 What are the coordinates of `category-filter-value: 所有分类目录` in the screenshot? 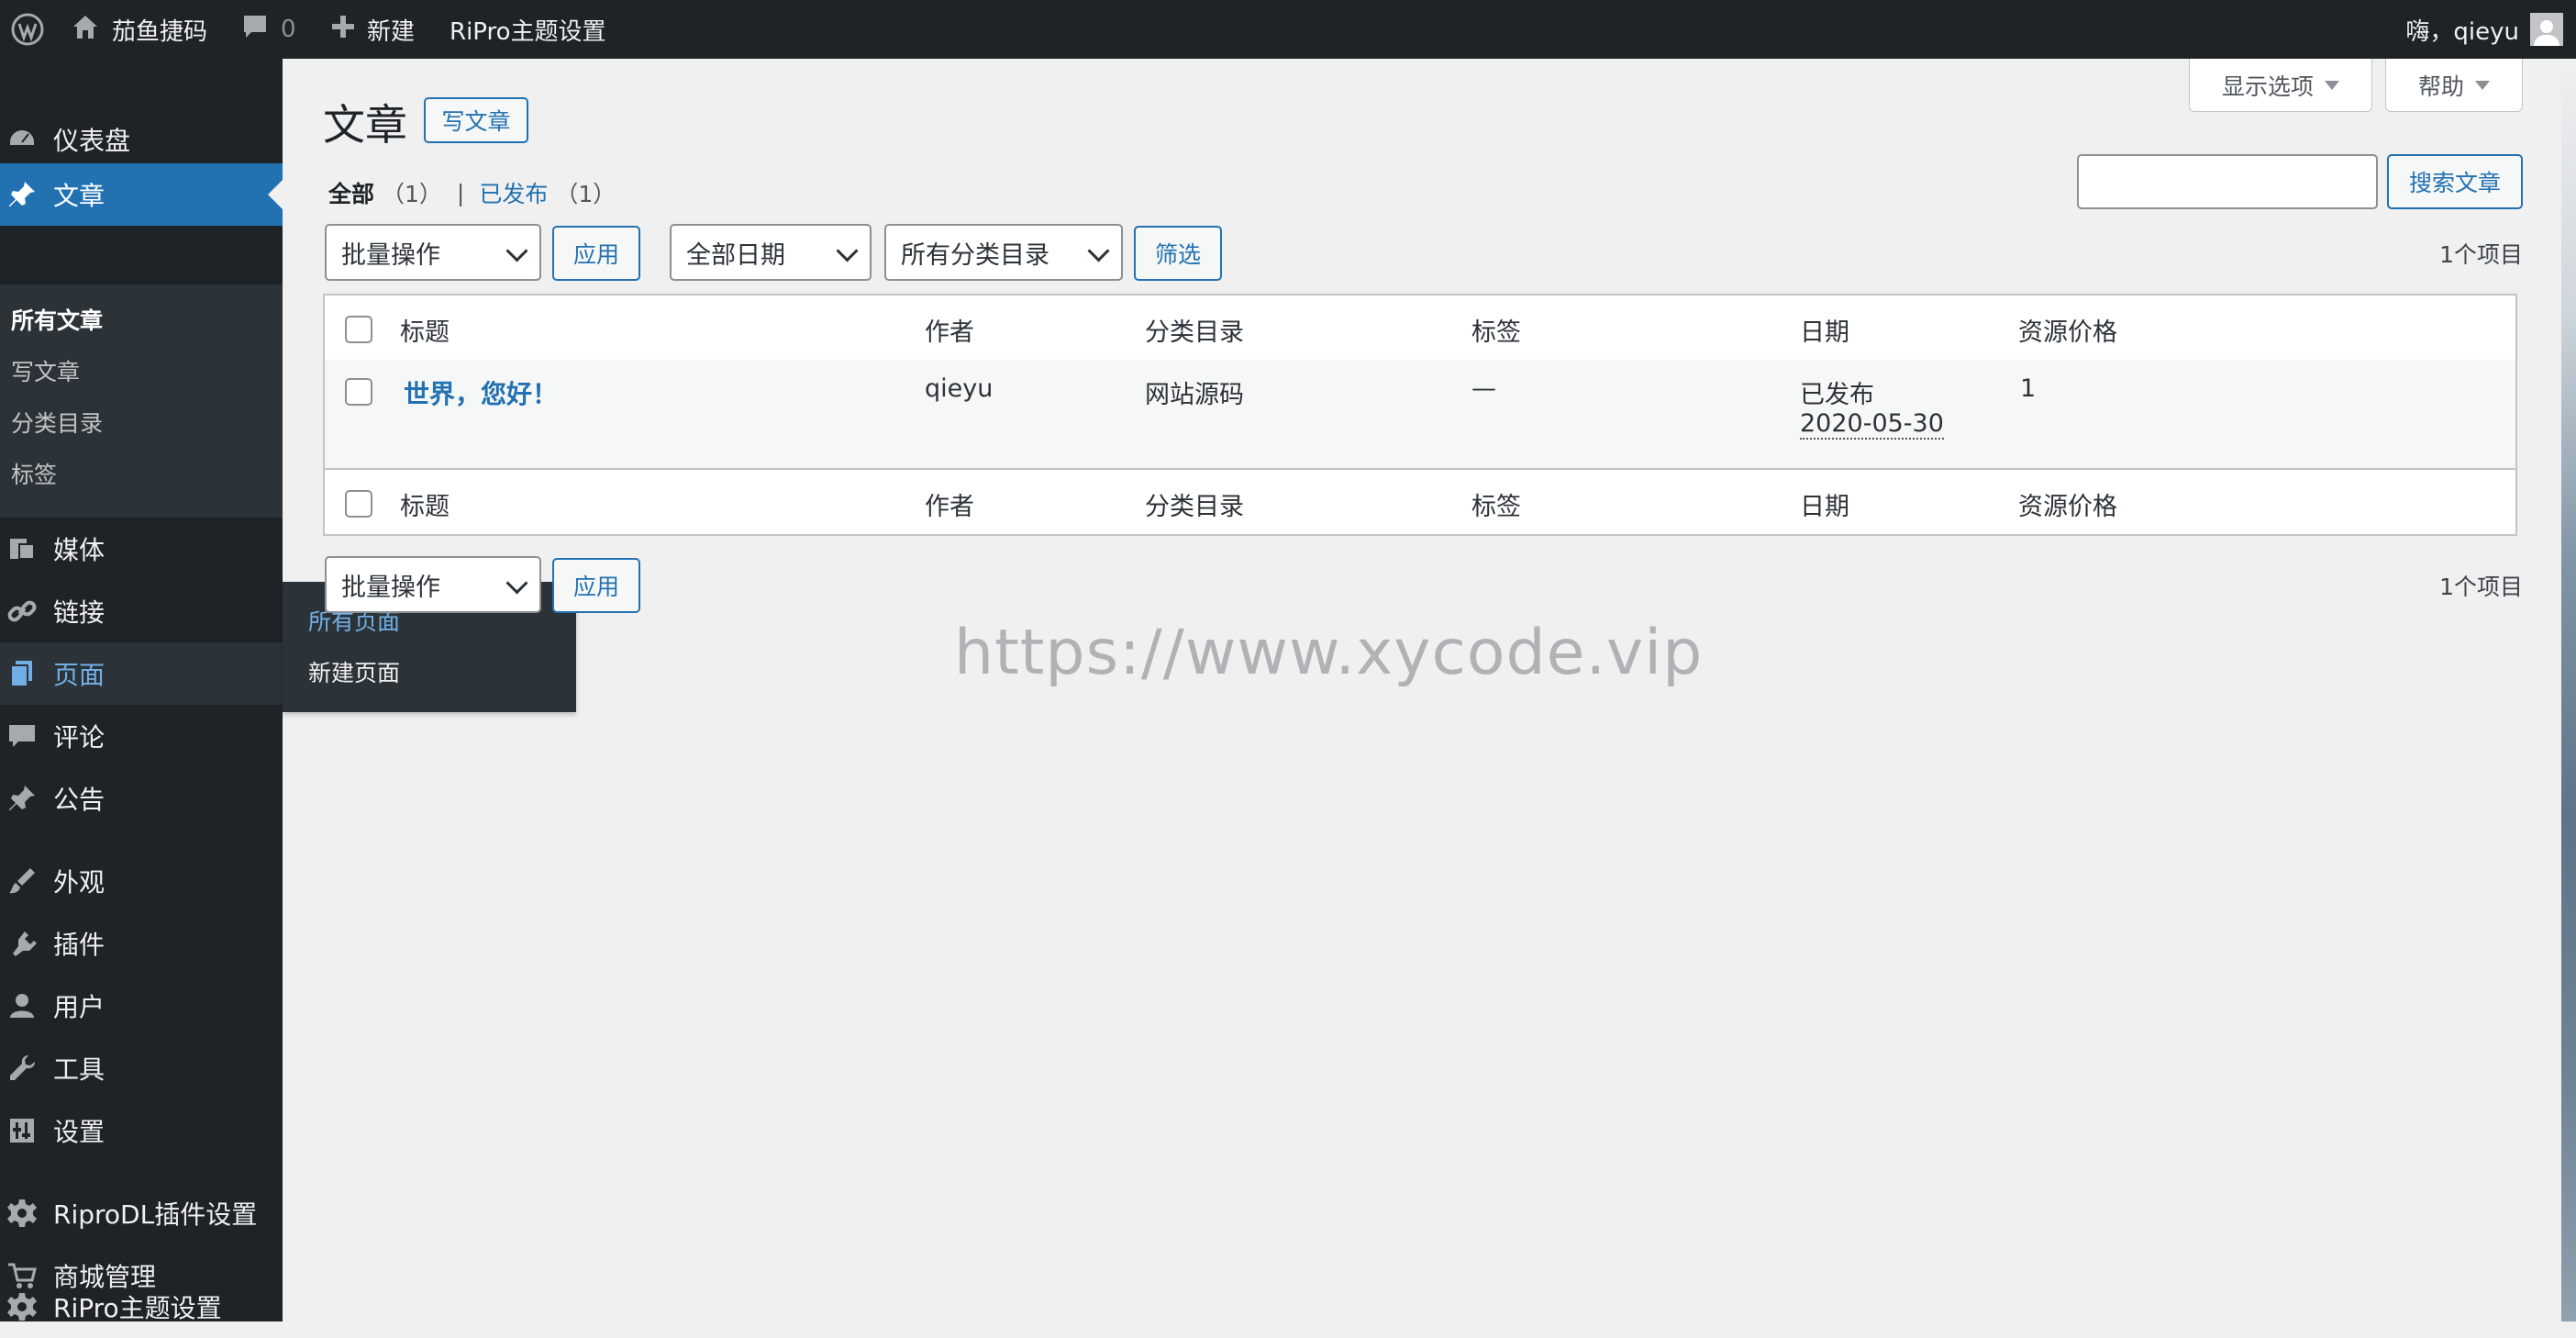 It's located at (975, 255).